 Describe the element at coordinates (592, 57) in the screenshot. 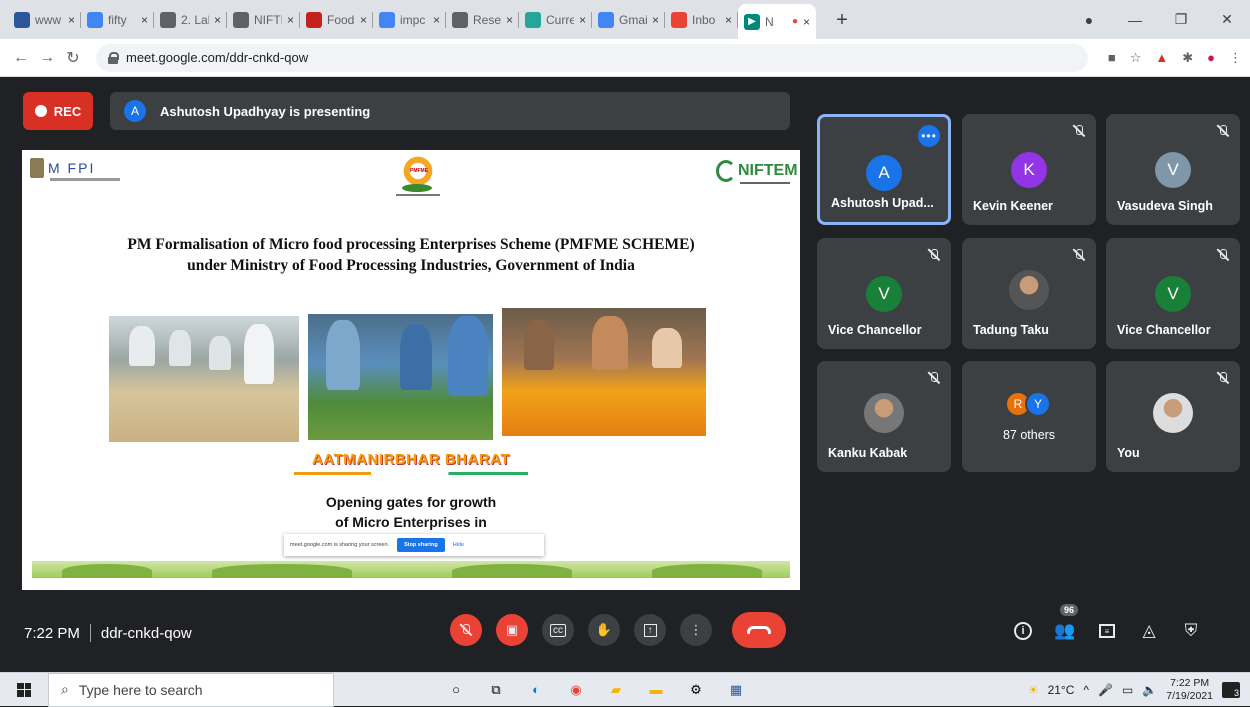

I see `address-bar: meet.google.com/ddr-cnkd-qow` at that location.